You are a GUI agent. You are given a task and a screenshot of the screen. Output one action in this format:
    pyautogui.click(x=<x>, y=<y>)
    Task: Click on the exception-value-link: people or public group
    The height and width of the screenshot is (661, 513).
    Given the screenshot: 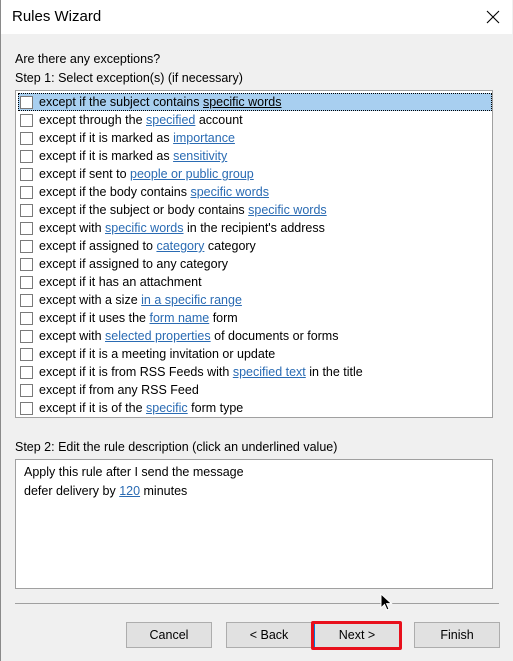 What is the action you would take?
    pyautogui.click(x=192, y=174)
    